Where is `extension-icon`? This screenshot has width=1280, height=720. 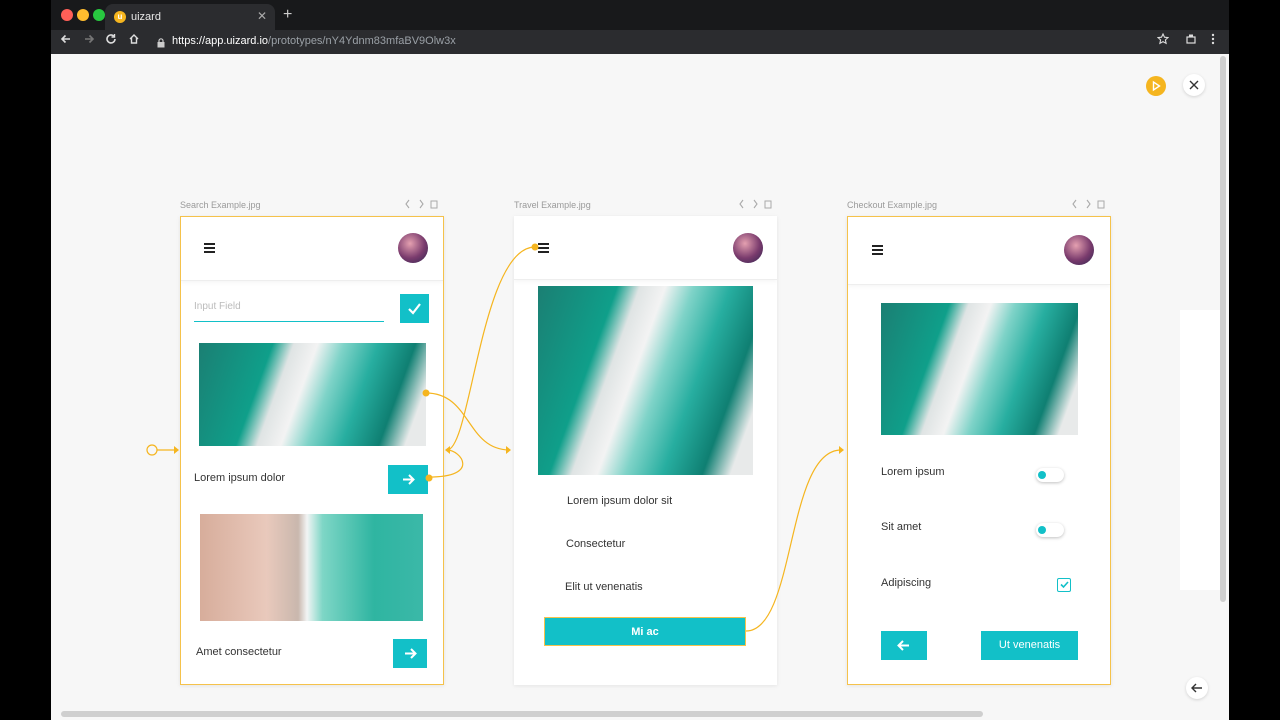
extension-icon is located at coordinates (1191, 40).